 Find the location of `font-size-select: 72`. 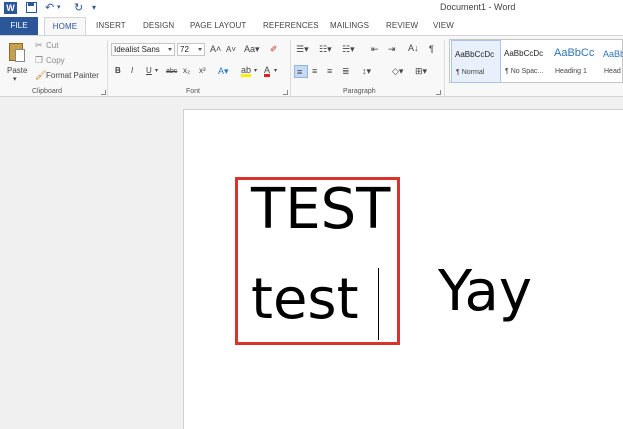

font-size-select: 72 is located at coordinates (191, 49).